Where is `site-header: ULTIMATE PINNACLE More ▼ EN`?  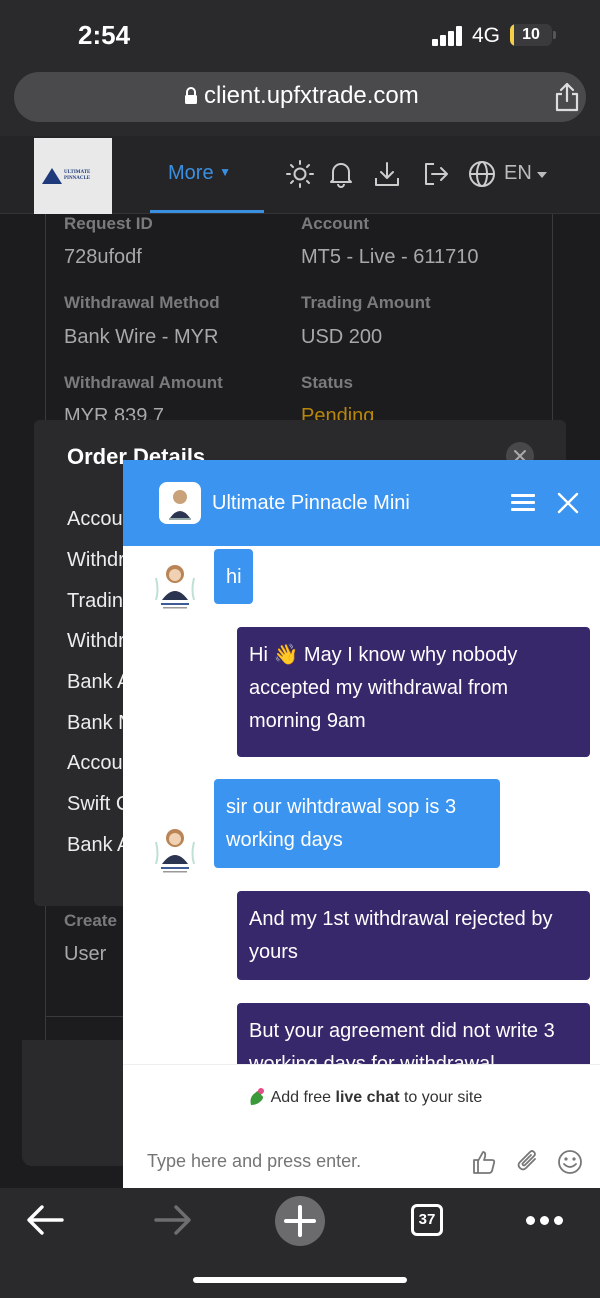
site-header: ULTIMATE PINNACLE More ▼ EN is located at coordinates (300, 175).